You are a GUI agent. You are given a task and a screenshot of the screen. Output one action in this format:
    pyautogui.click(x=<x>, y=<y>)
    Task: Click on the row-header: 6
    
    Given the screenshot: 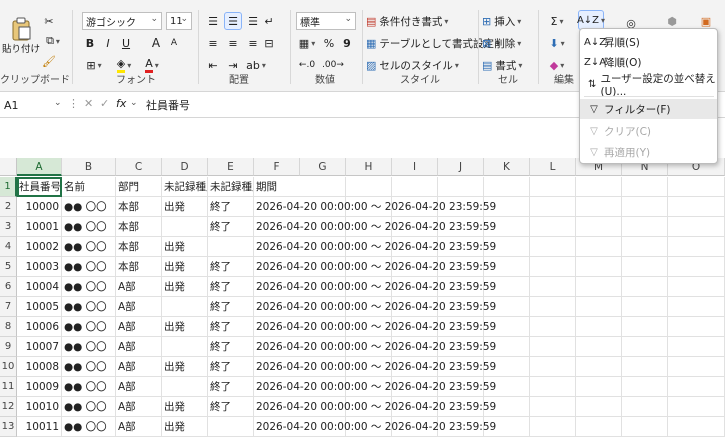 What is the action you would take?
    pyautogui.click(x=8, y=287)
    